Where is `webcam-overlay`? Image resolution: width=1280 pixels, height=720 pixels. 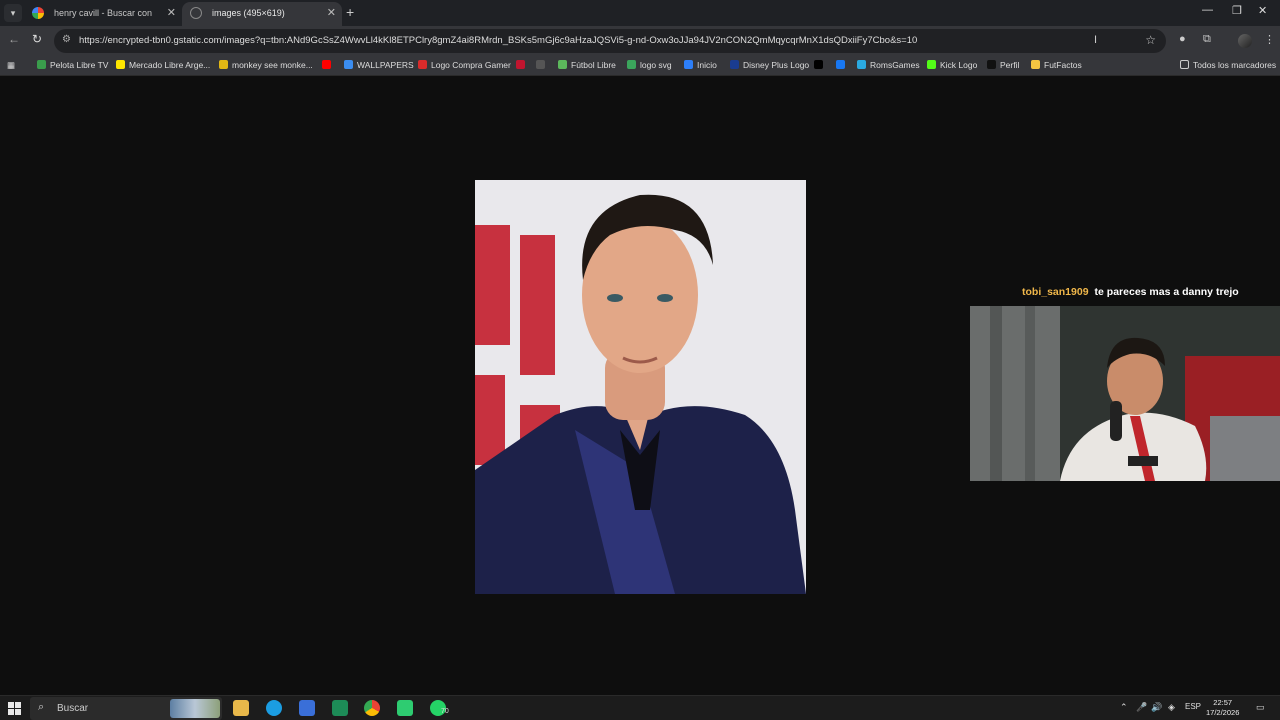 webcam-overlay is located at coordinates (1125, 393).